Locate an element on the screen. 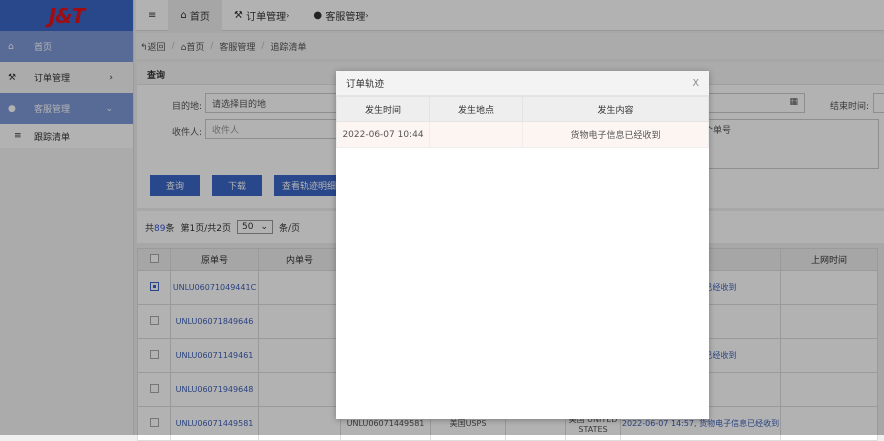 Image resolution: width=884 pixels, height=441 pixels. track-row: 2022-06-07 10:44 货物电子信息已经收到 is located at coordinates (522, 134).